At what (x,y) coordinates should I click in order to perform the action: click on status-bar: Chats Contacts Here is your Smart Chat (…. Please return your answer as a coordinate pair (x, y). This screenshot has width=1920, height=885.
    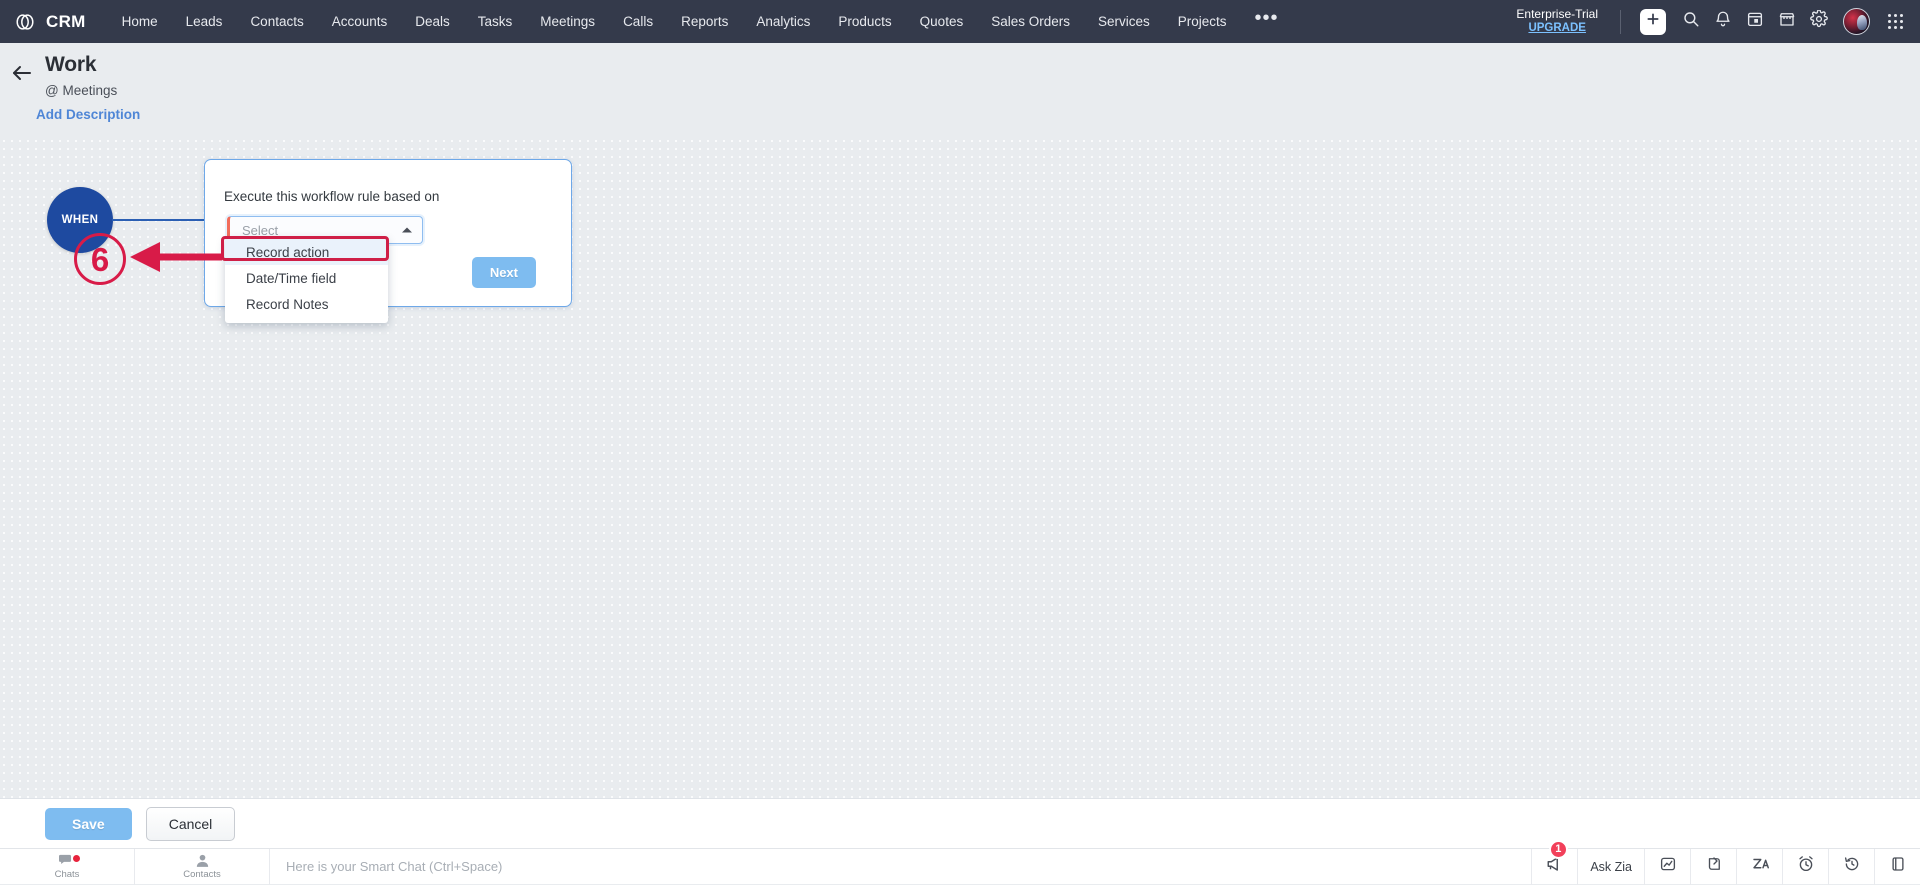
    Looking at the image, I should click on (960, 862).